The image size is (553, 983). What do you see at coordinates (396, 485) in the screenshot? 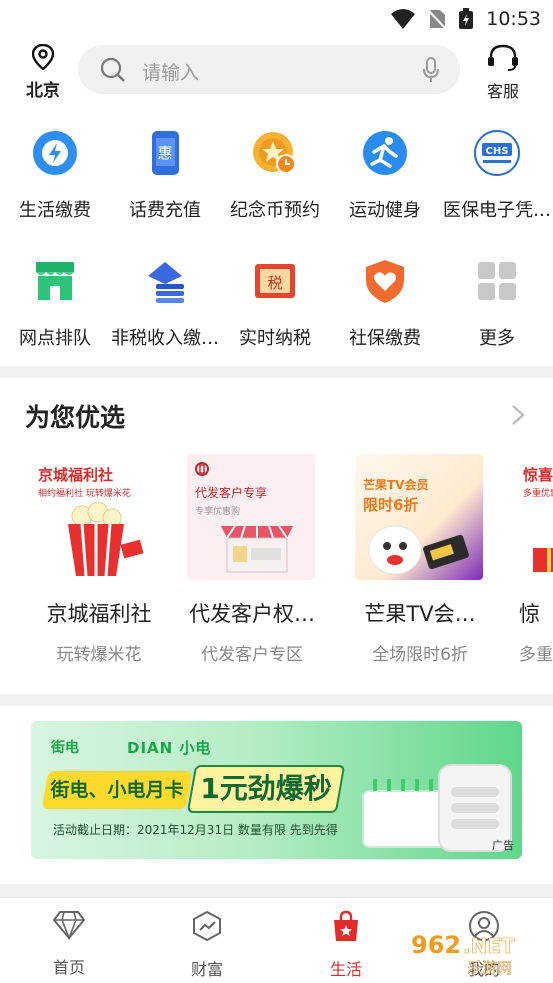
I see `card-image-title: 芒果TV会员` at bounding box center [396, 485].